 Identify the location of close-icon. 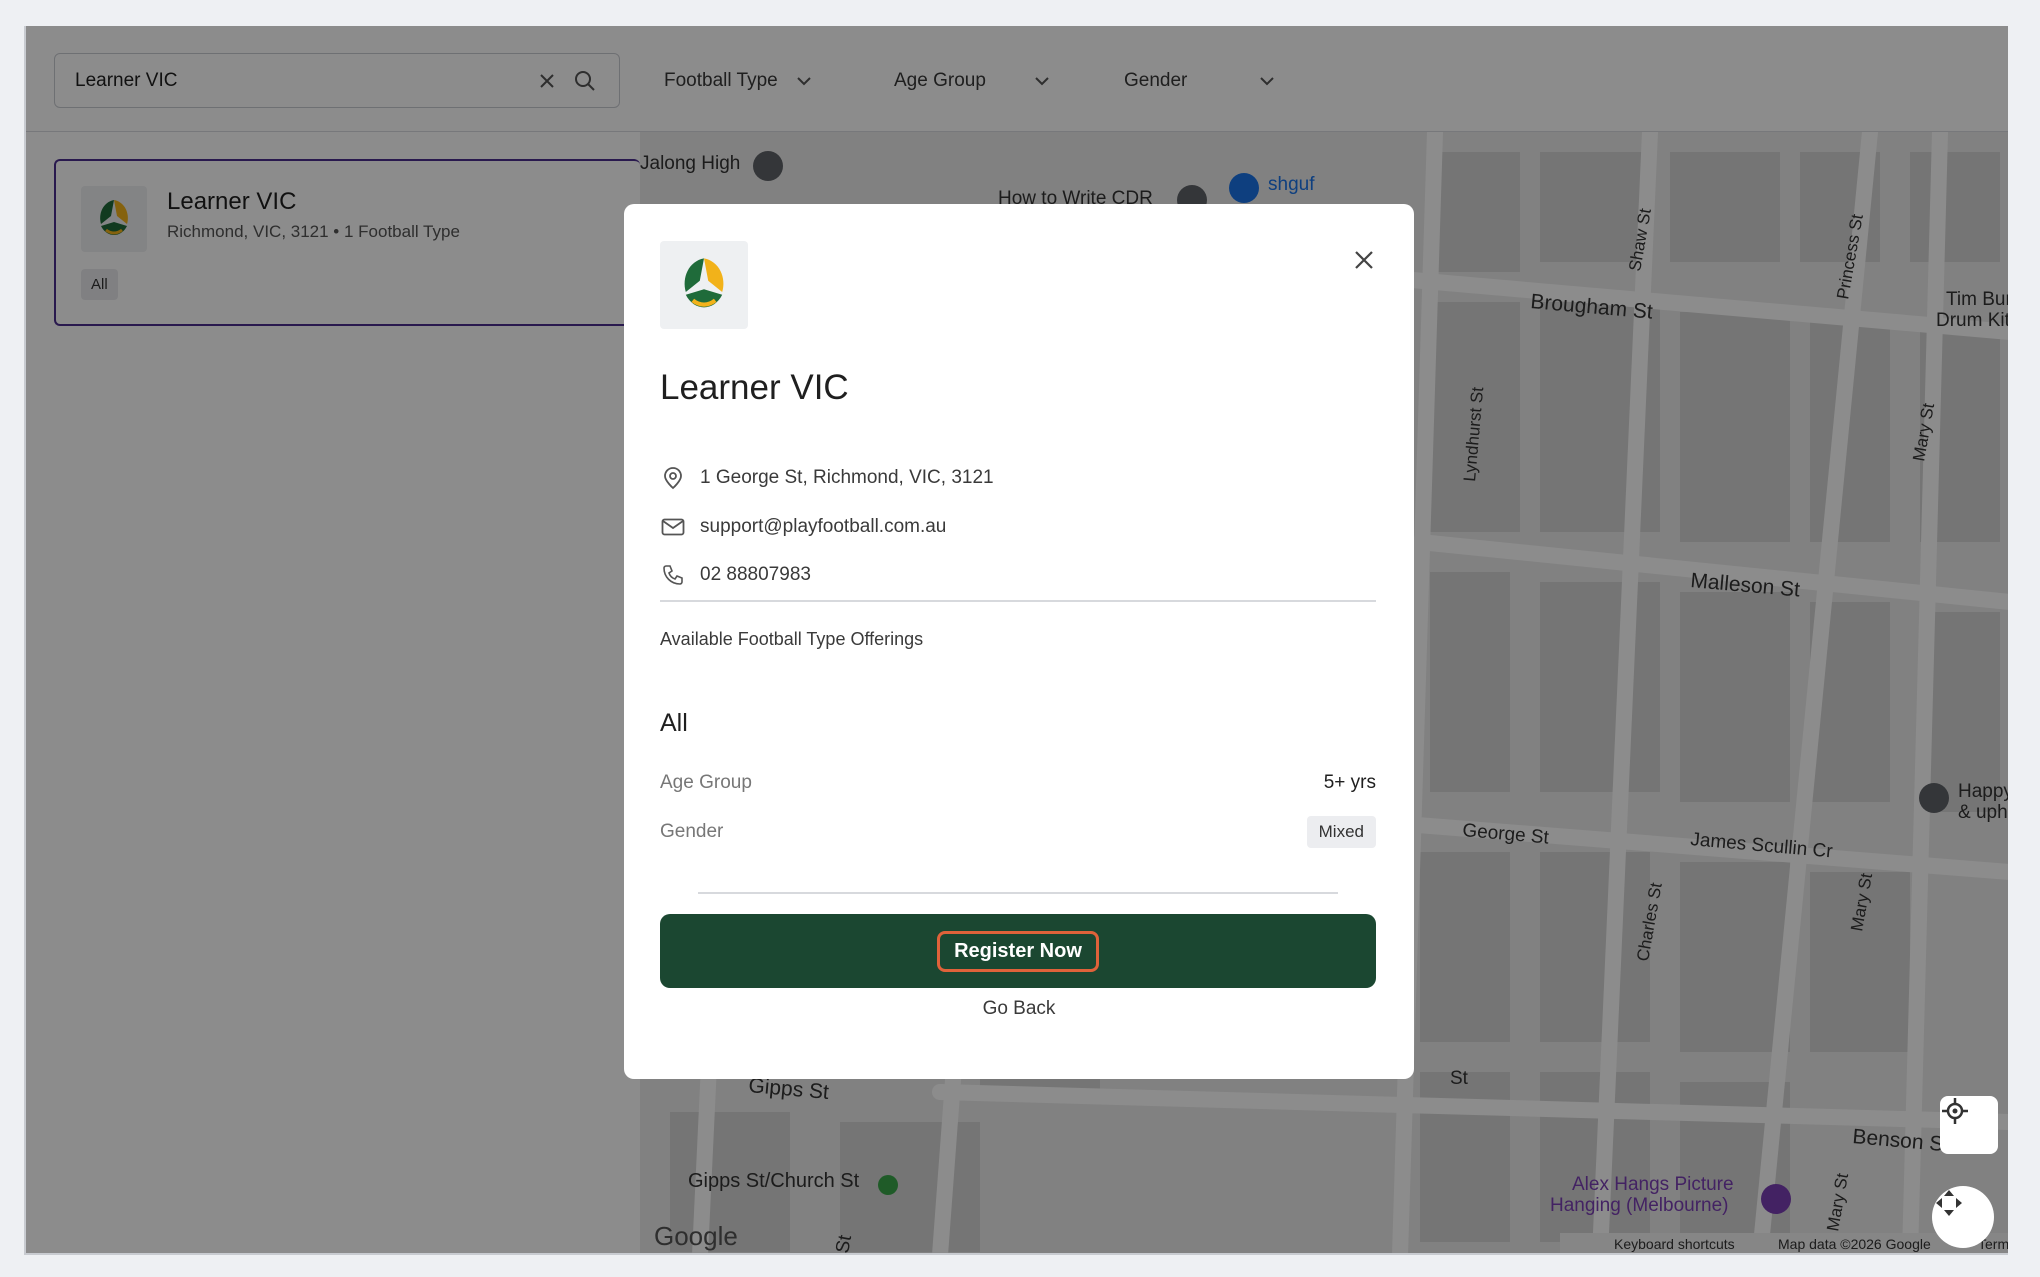
(1364, 260).